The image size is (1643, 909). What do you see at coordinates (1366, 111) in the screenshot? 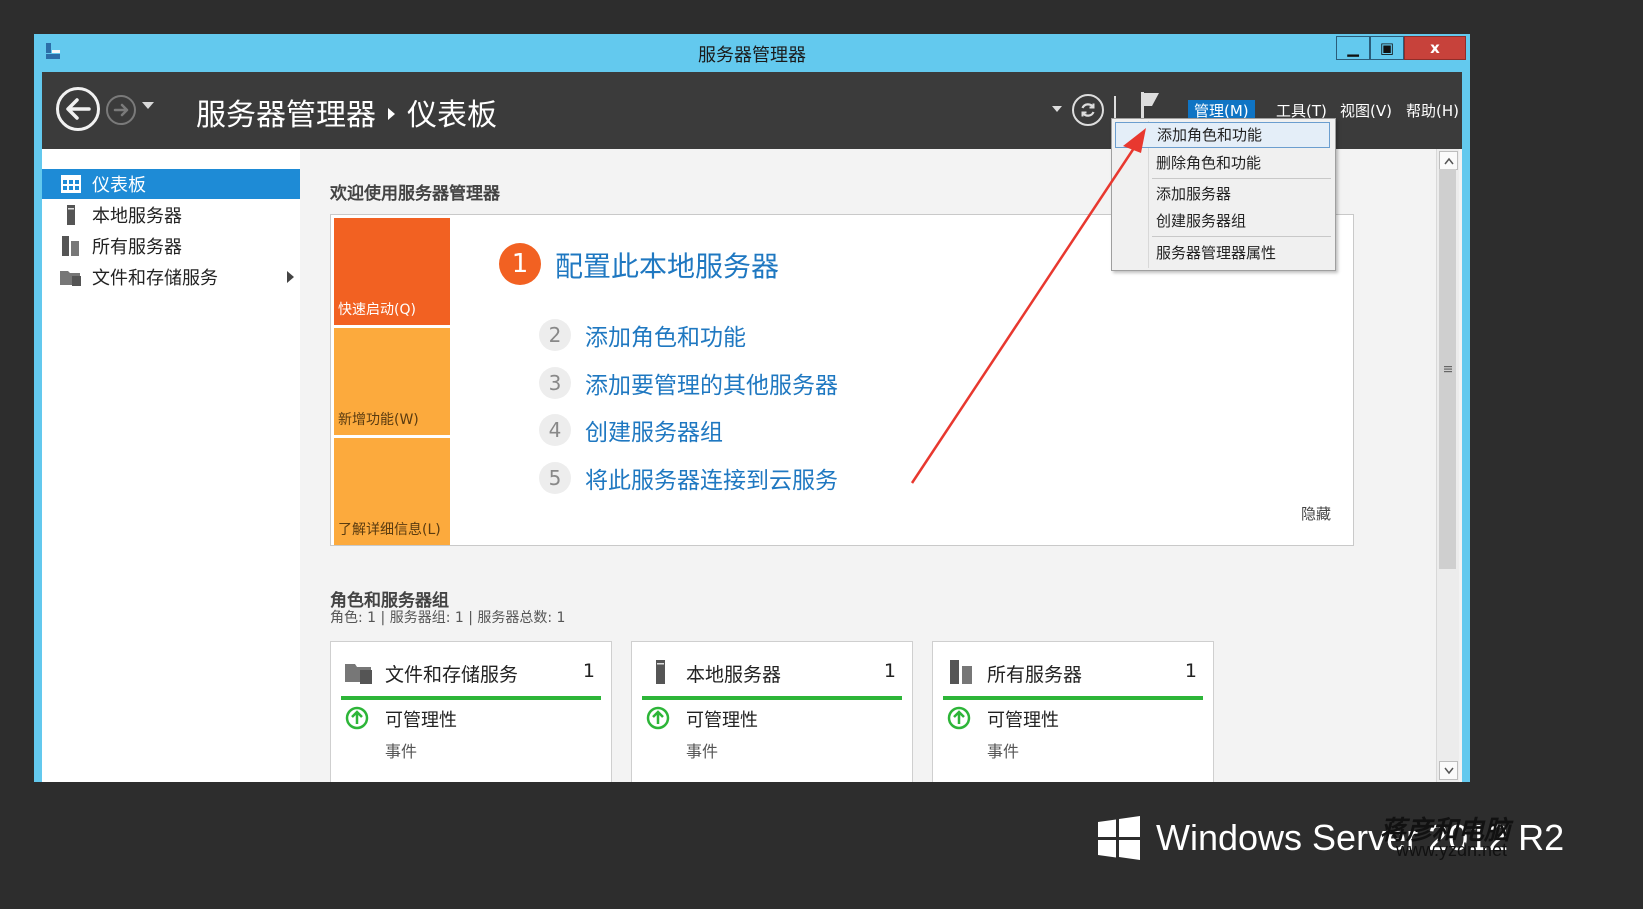
I see `menu-view: 视图(V)` at bounding box center [1366, 111].